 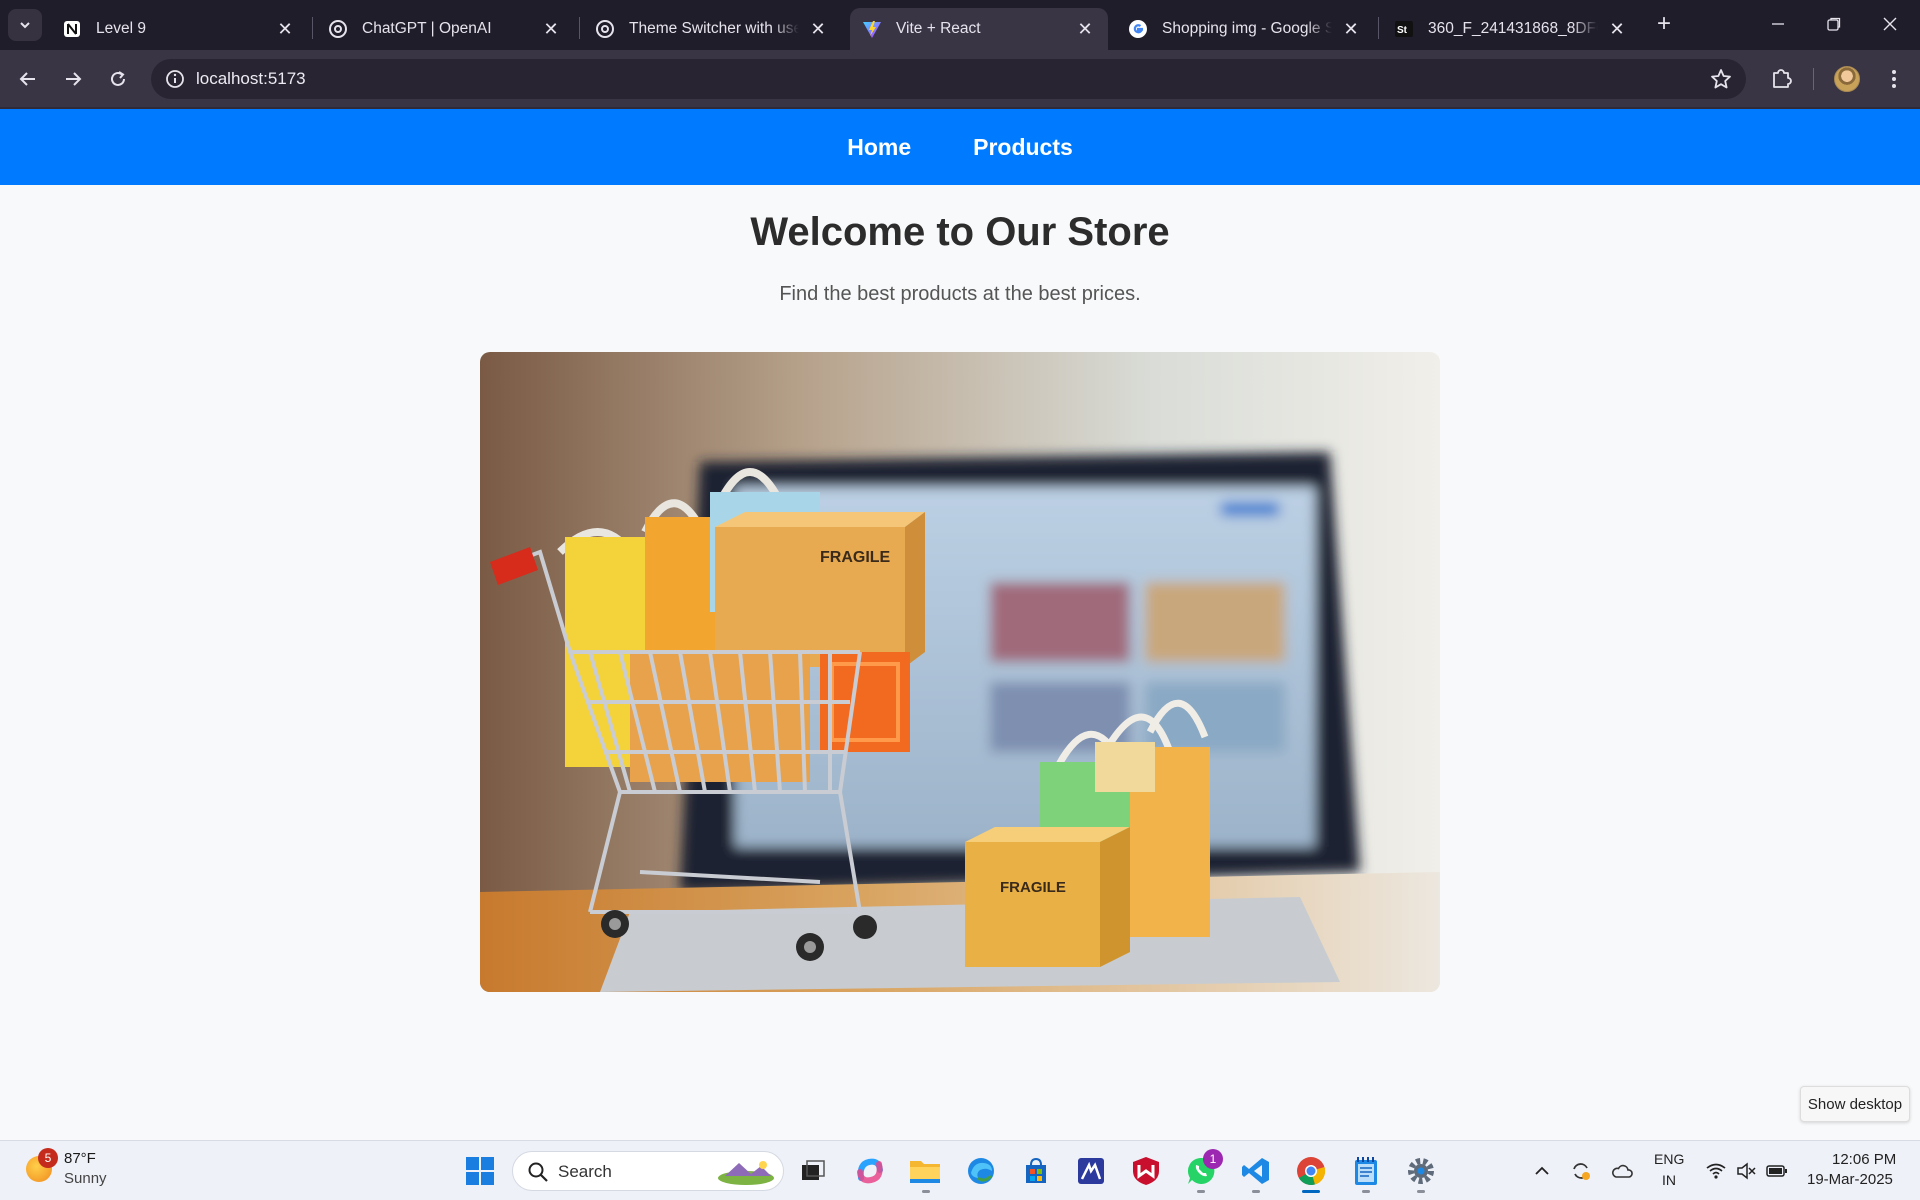 I want to click on chevron-down-icon, so click(x=25, y=25).